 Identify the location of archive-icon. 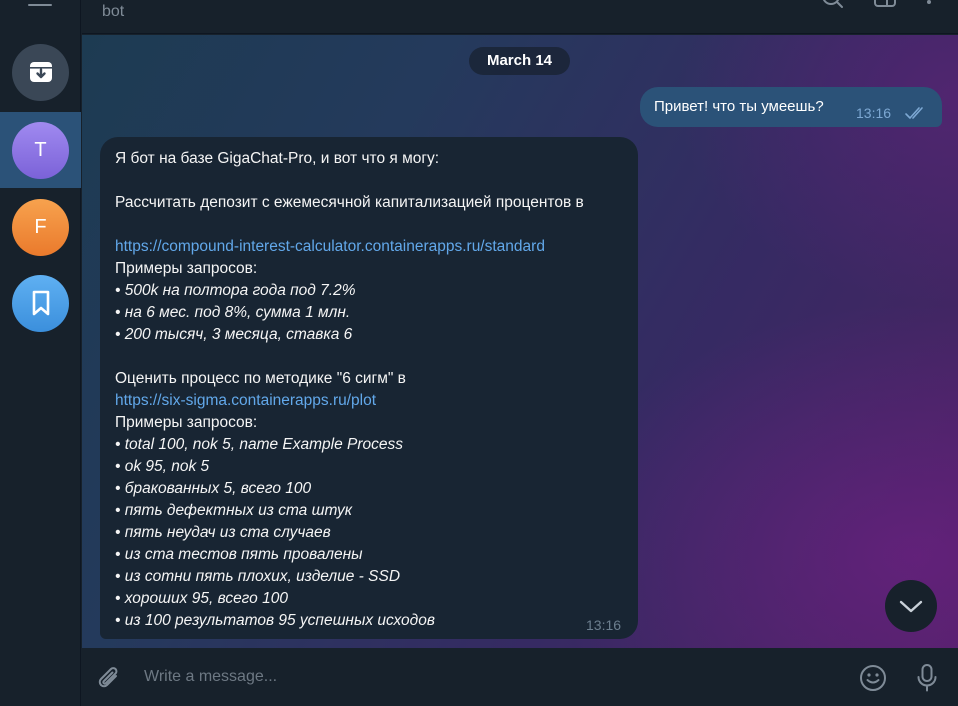
(40, 72).